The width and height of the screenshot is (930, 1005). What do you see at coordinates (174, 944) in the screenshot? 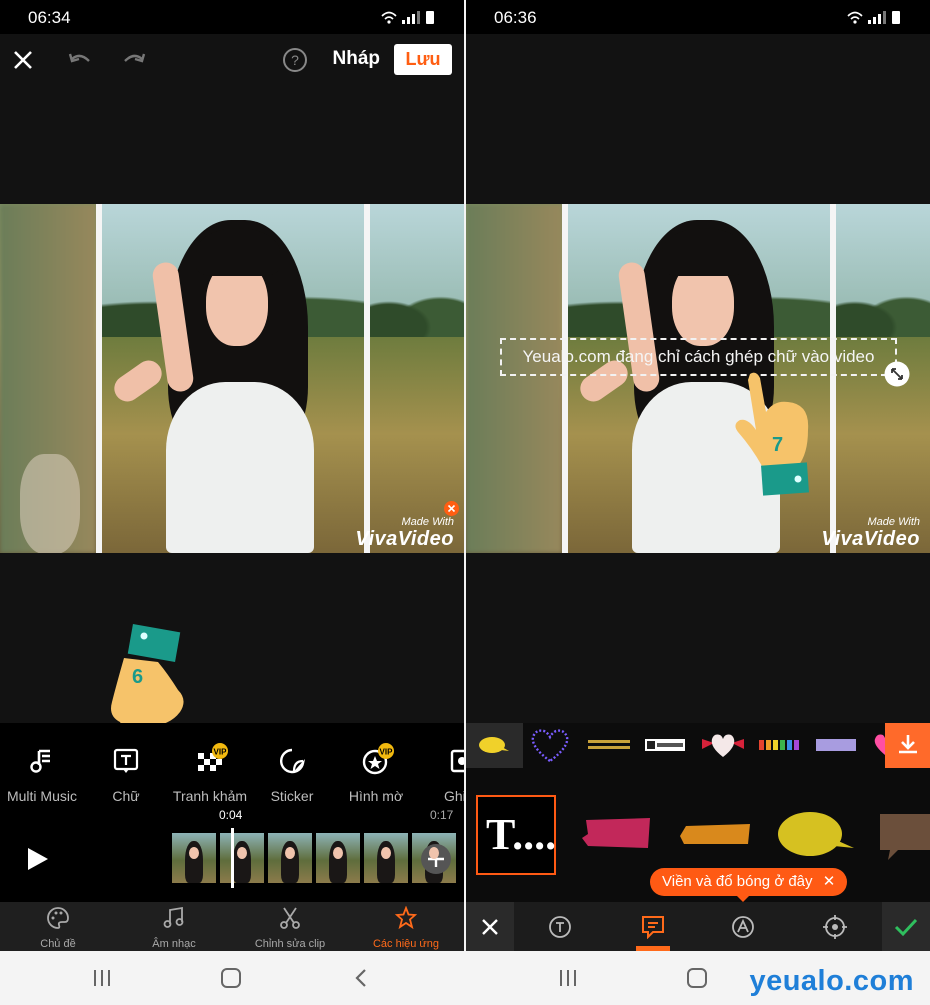
I see `nav-label: Âm nhạc` at bounding box center [174, 944].